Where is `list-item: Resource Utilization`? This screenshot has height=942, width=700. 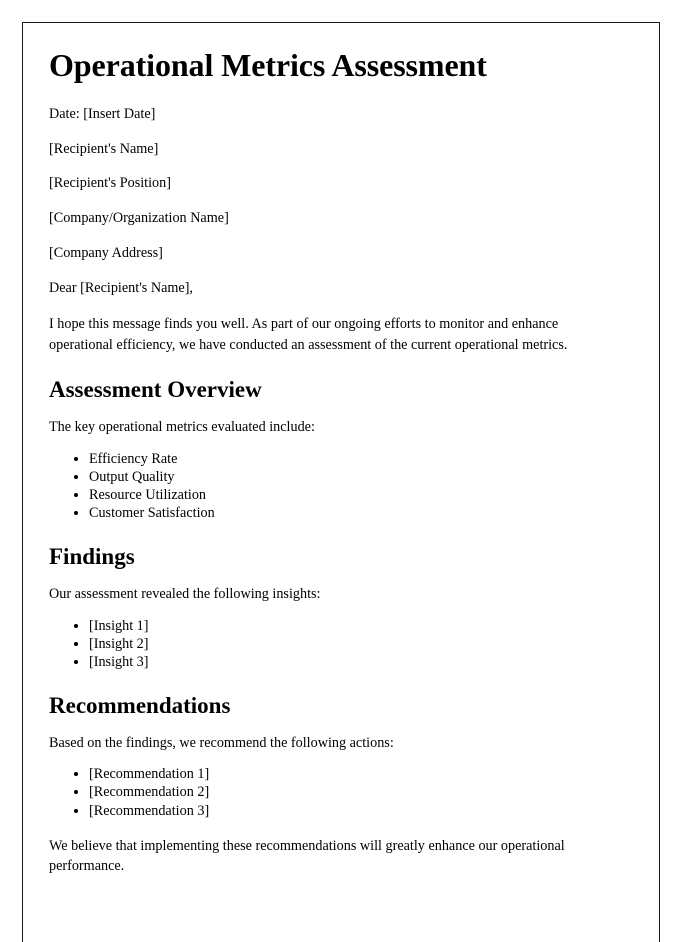 list-item: Resource Utilization is located at coordinates (356, 495).